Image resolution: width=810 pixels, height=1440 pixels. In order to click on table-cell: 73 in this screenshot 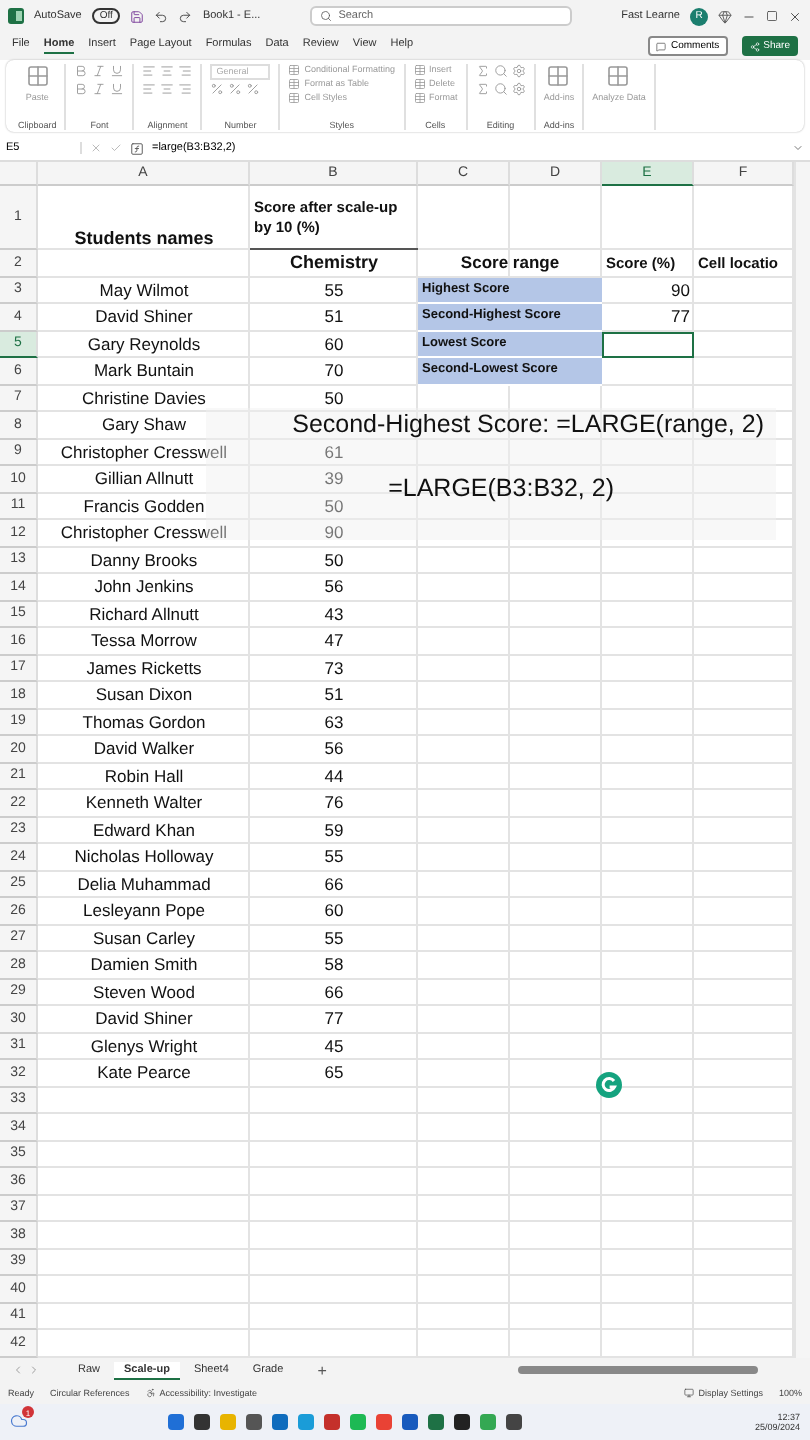, I will do `click(334, 668)`.